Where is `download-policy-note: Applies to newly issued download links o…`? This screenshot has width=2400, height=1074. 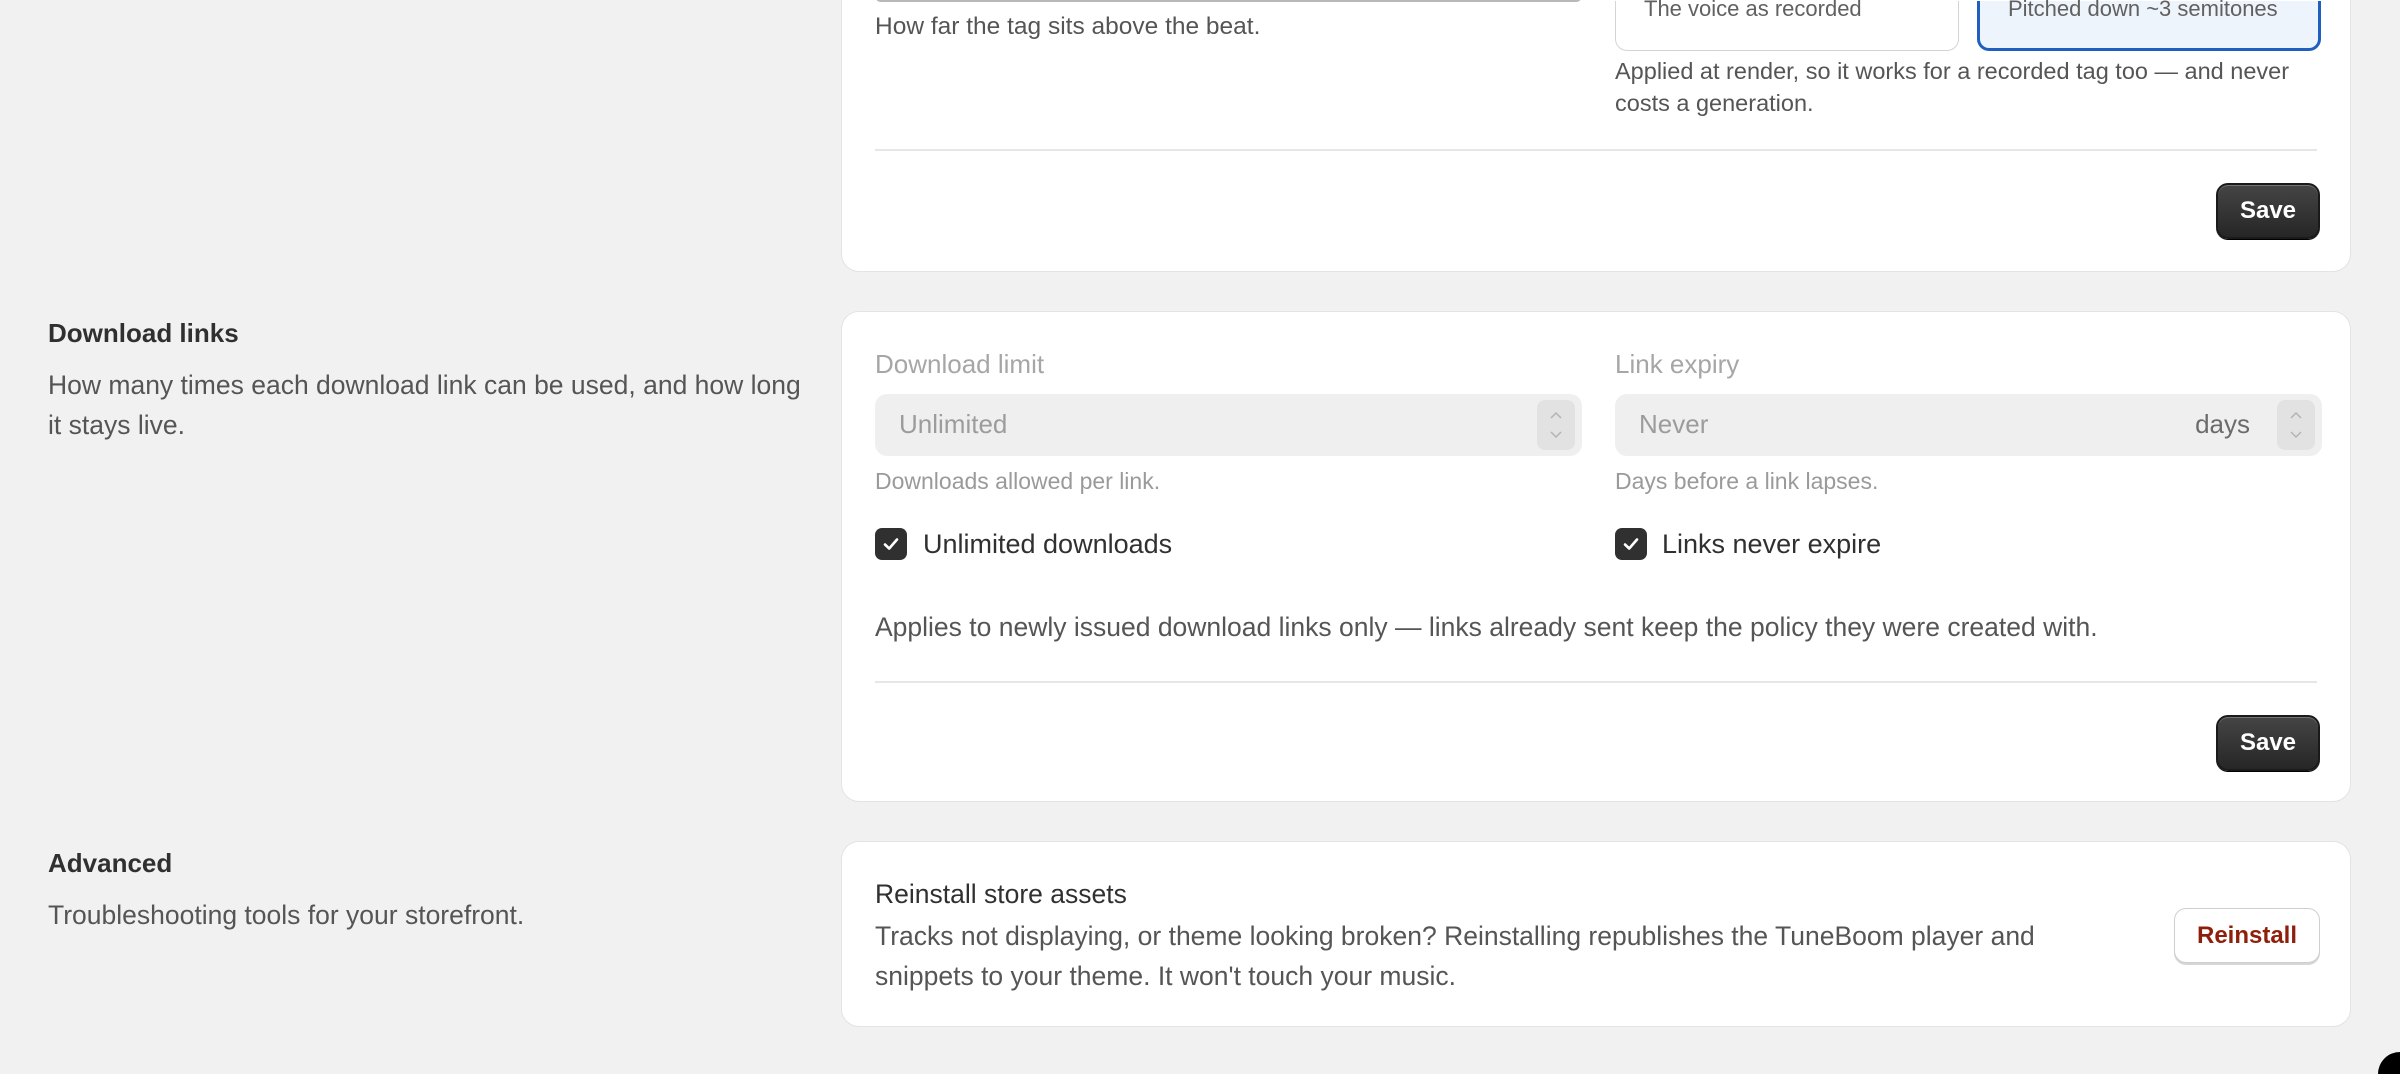 download-policy-note: Applies to newly issued download links o… is located at coordinates (1486, 627).